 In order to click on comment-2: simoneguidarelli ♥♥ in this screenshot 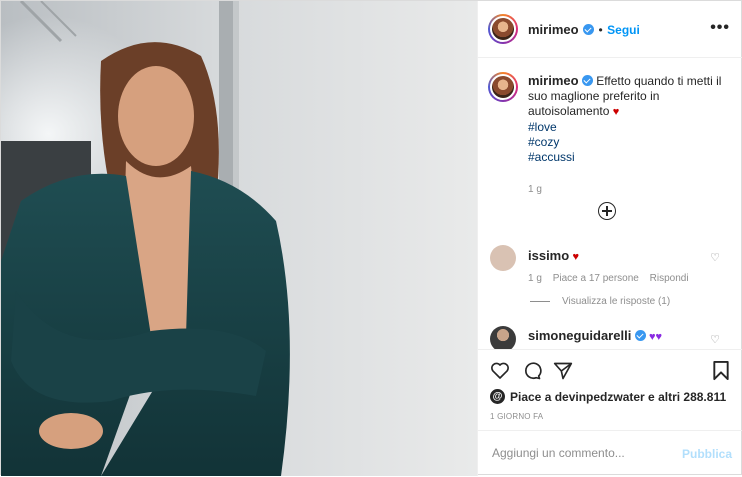, I will do `click(595, 335)`.